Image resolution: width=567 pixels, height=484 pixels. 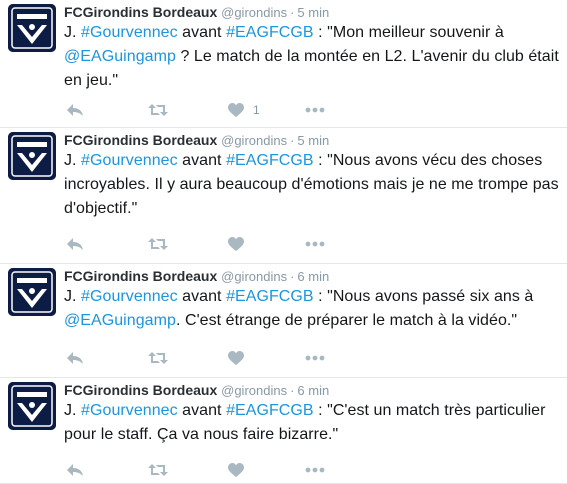 I want to click on tweet-text-fragment: : "Mon meilleur souvenir à, so click(x=408, y=32).